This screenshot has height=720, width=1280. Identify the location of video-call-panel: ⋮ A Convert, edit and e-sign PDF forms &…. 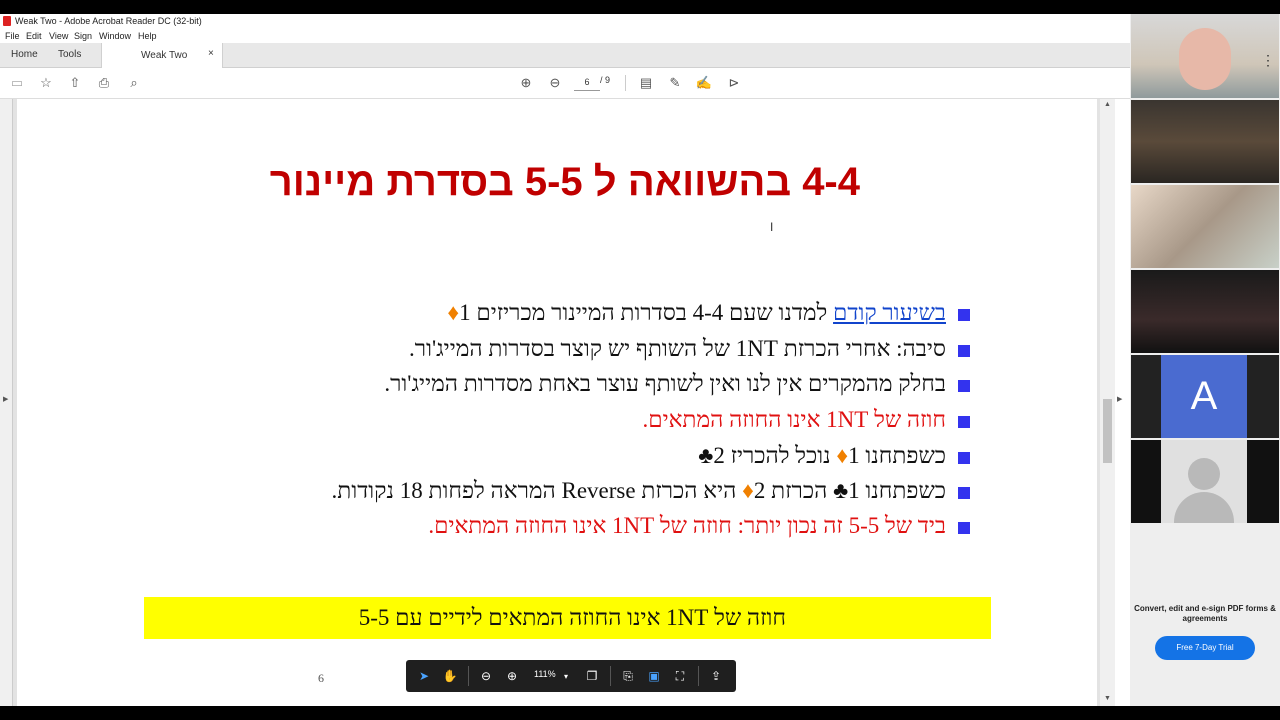
(1205, 360).